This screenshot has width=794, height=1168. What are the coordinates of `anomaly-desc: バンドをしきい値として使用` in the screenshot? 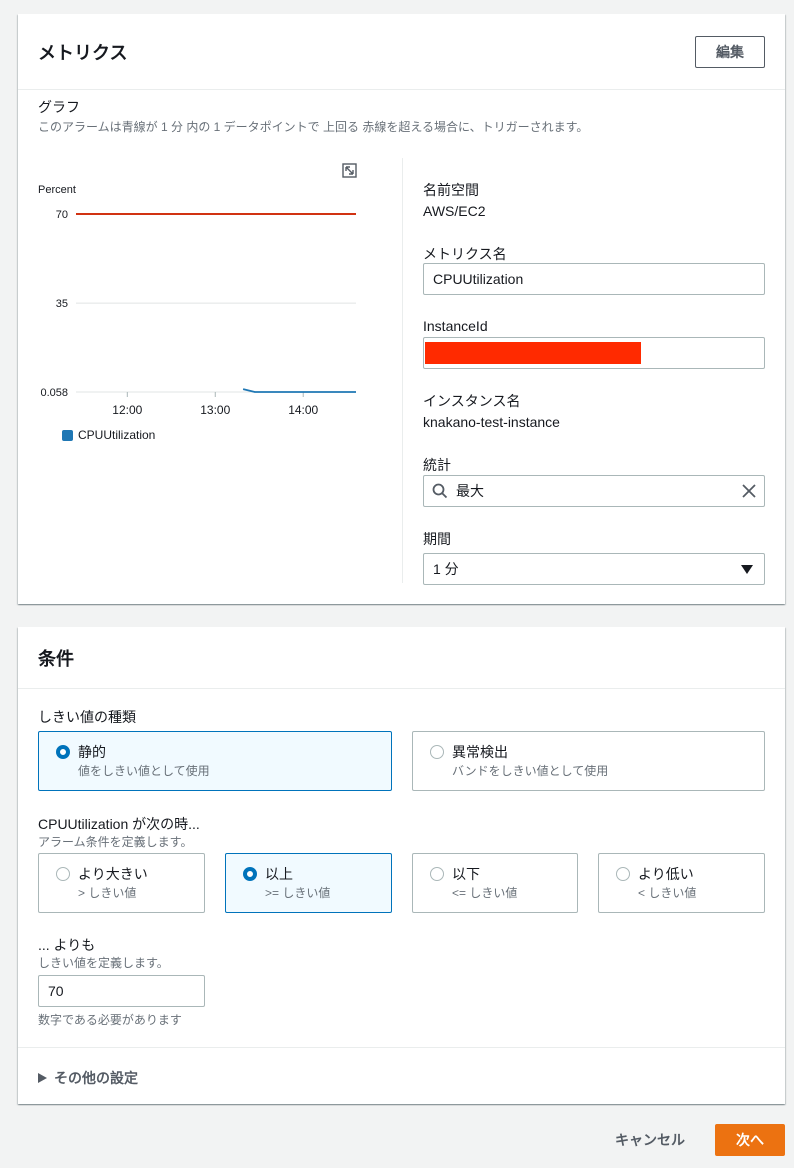 It's located at (530, 771).